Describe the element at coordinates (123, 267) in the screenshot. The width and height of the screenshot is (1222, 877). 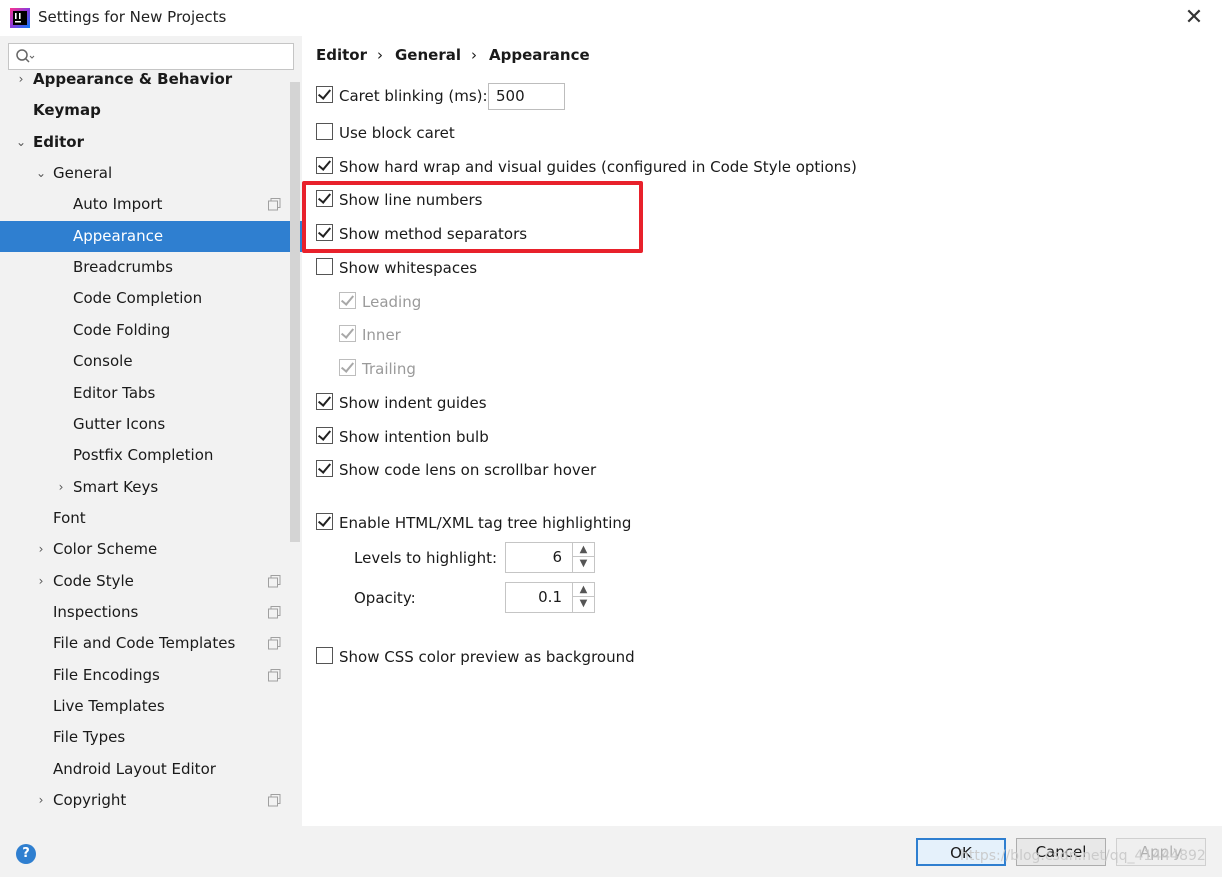
I see `sidebar-item-label: Breadcrumbs` at that location.